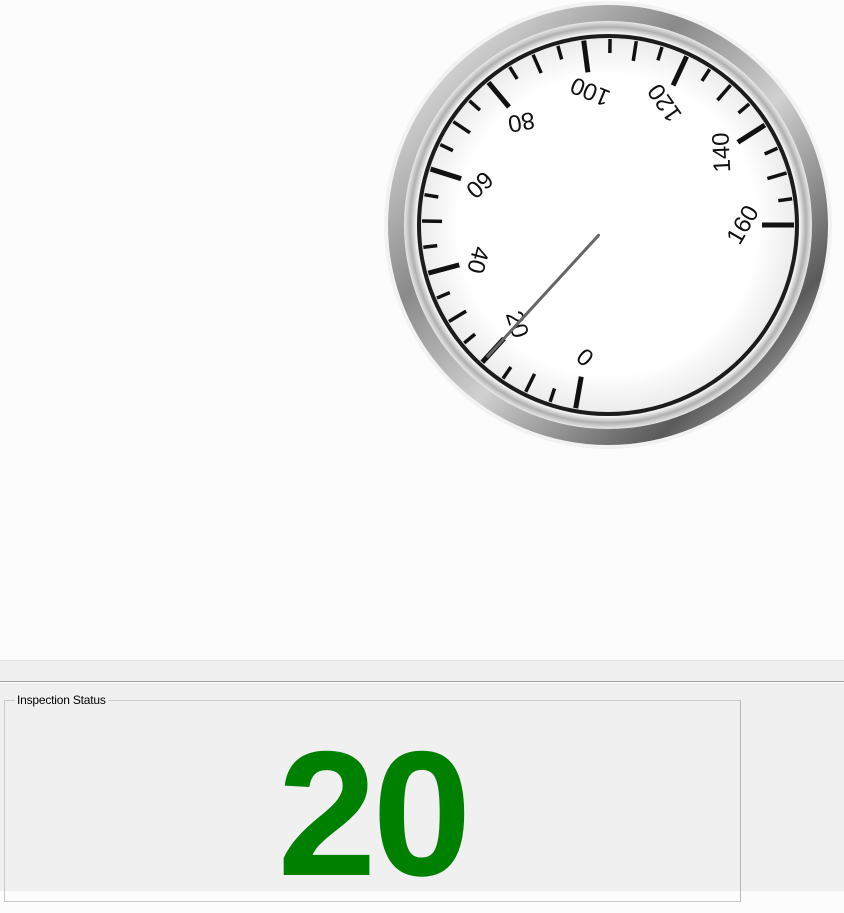 The image size is (844, 913). What do you see at coordinates (422, 682) in the screenshot?
I see `panel-separator` at bounding box center [422, 682].